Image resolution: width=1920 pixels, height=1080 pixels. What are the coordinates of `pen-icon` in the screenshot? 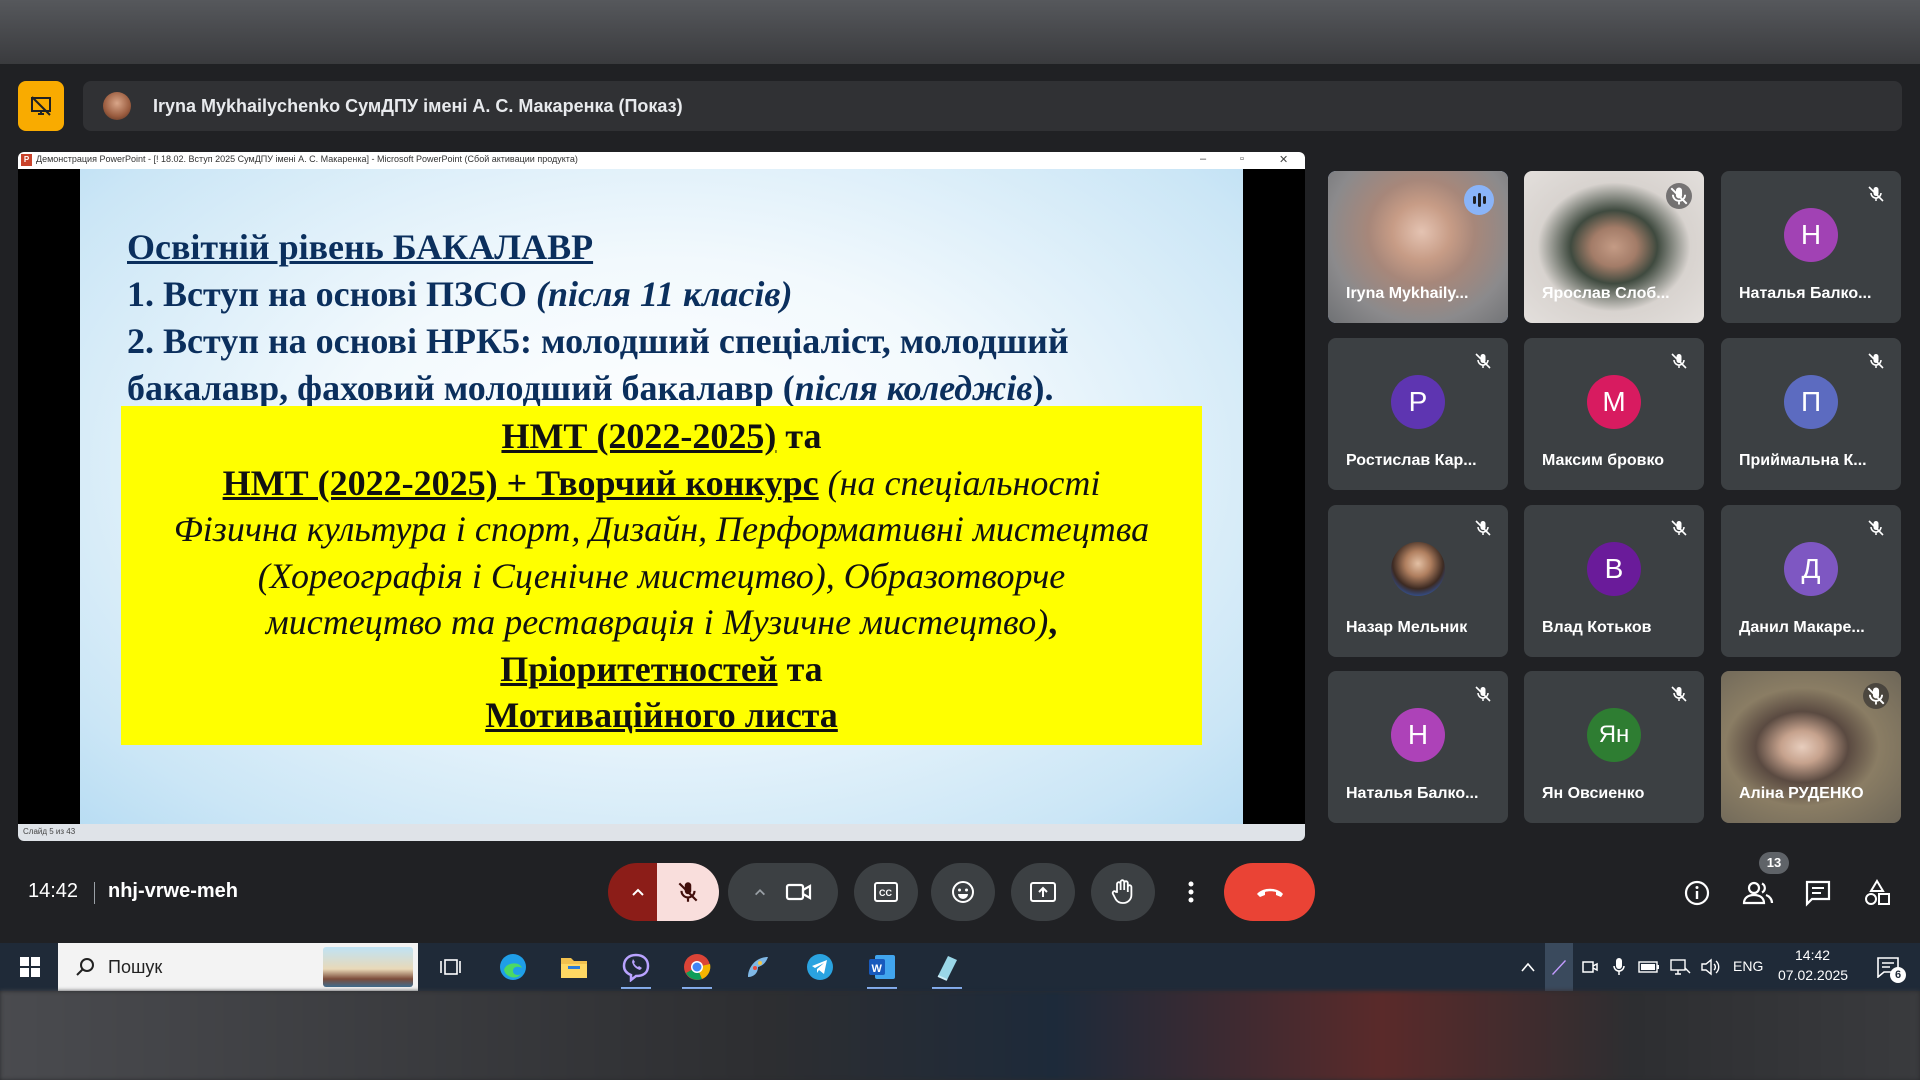 It's located at (1559, 967).